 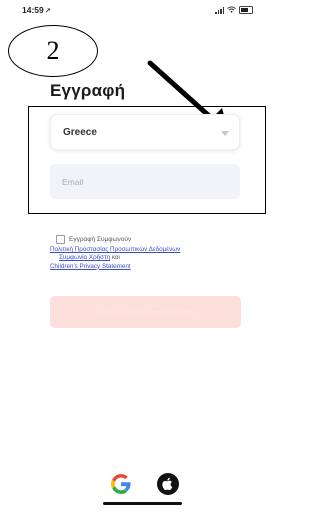 What do you see at coordinates (145, 132) in the screenshot?
I see `country-select: Greece` at bounding box center [145, 132].